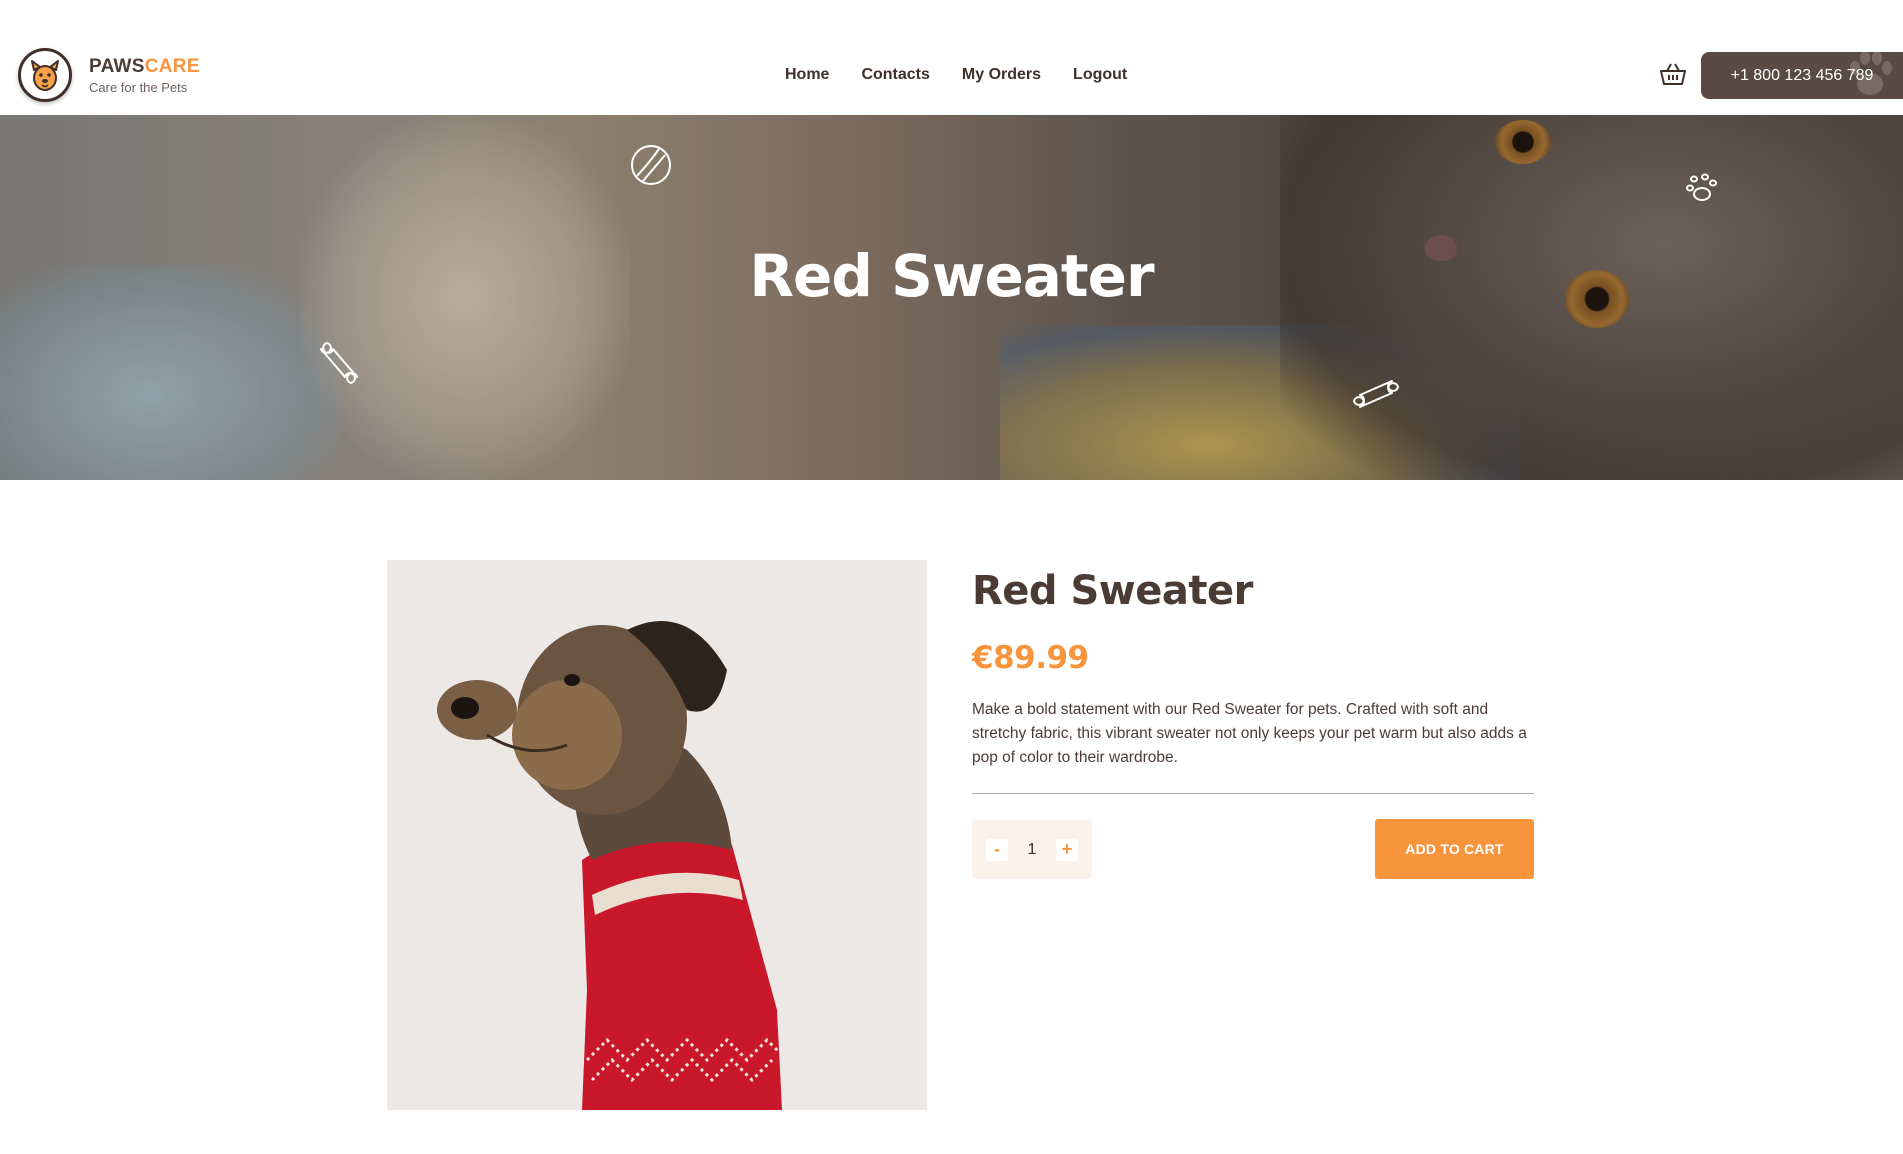 The height and width of the screenshot is (1154, 1903). What do you see at coordinates (997, 849) in the screenshot?
I see `quantity-decrease-button: -` at bounding box center [997, 849].